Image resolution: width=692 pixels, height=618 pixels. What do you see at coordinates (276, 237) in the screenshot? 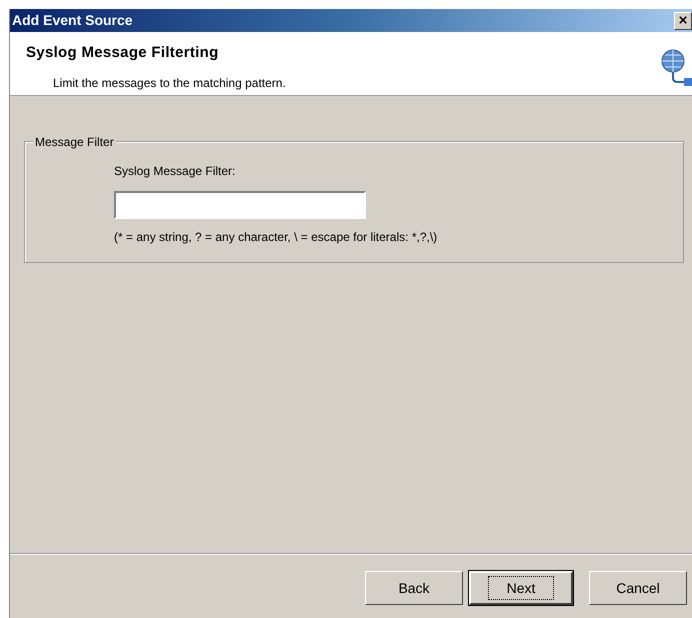
I see `filter-hint: (* = any string, ? = any character, \ = escape for literals: *,?,\)` at bounding box center [276, 237].